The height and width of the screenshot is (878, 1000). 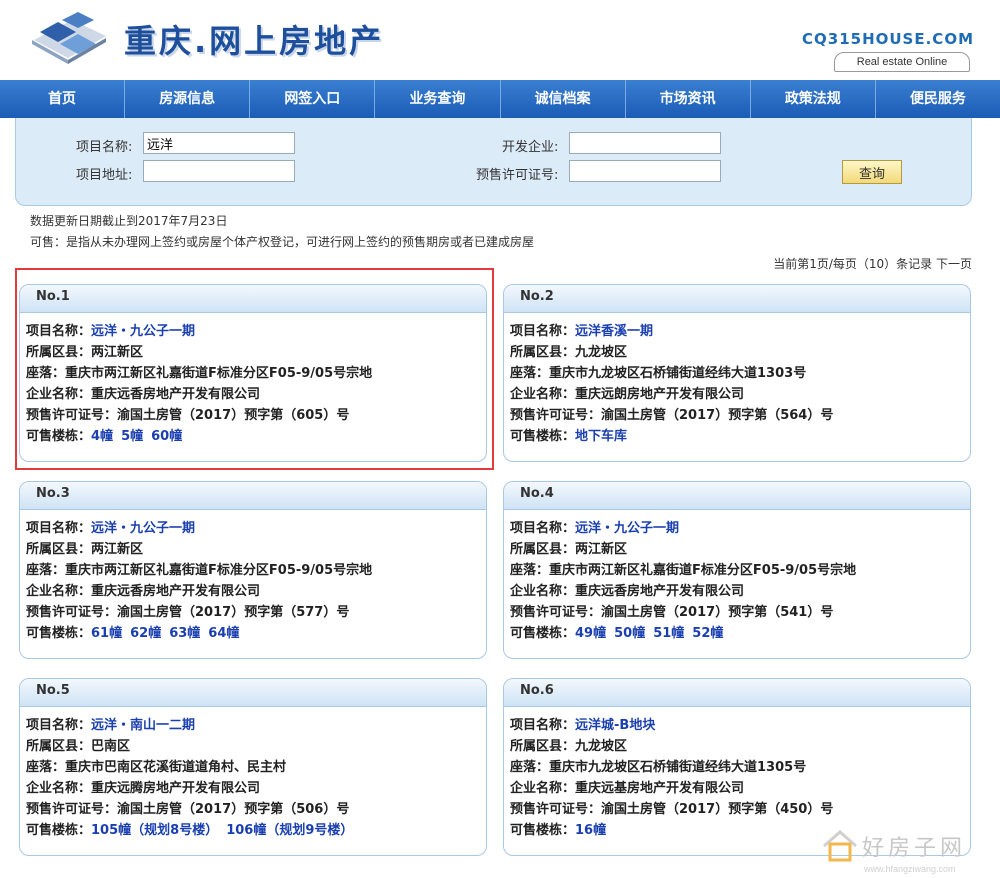 What do you see at coordinates (645, 143) in the screenshot?
I see `developer-input` at bounding box center [645, 143].